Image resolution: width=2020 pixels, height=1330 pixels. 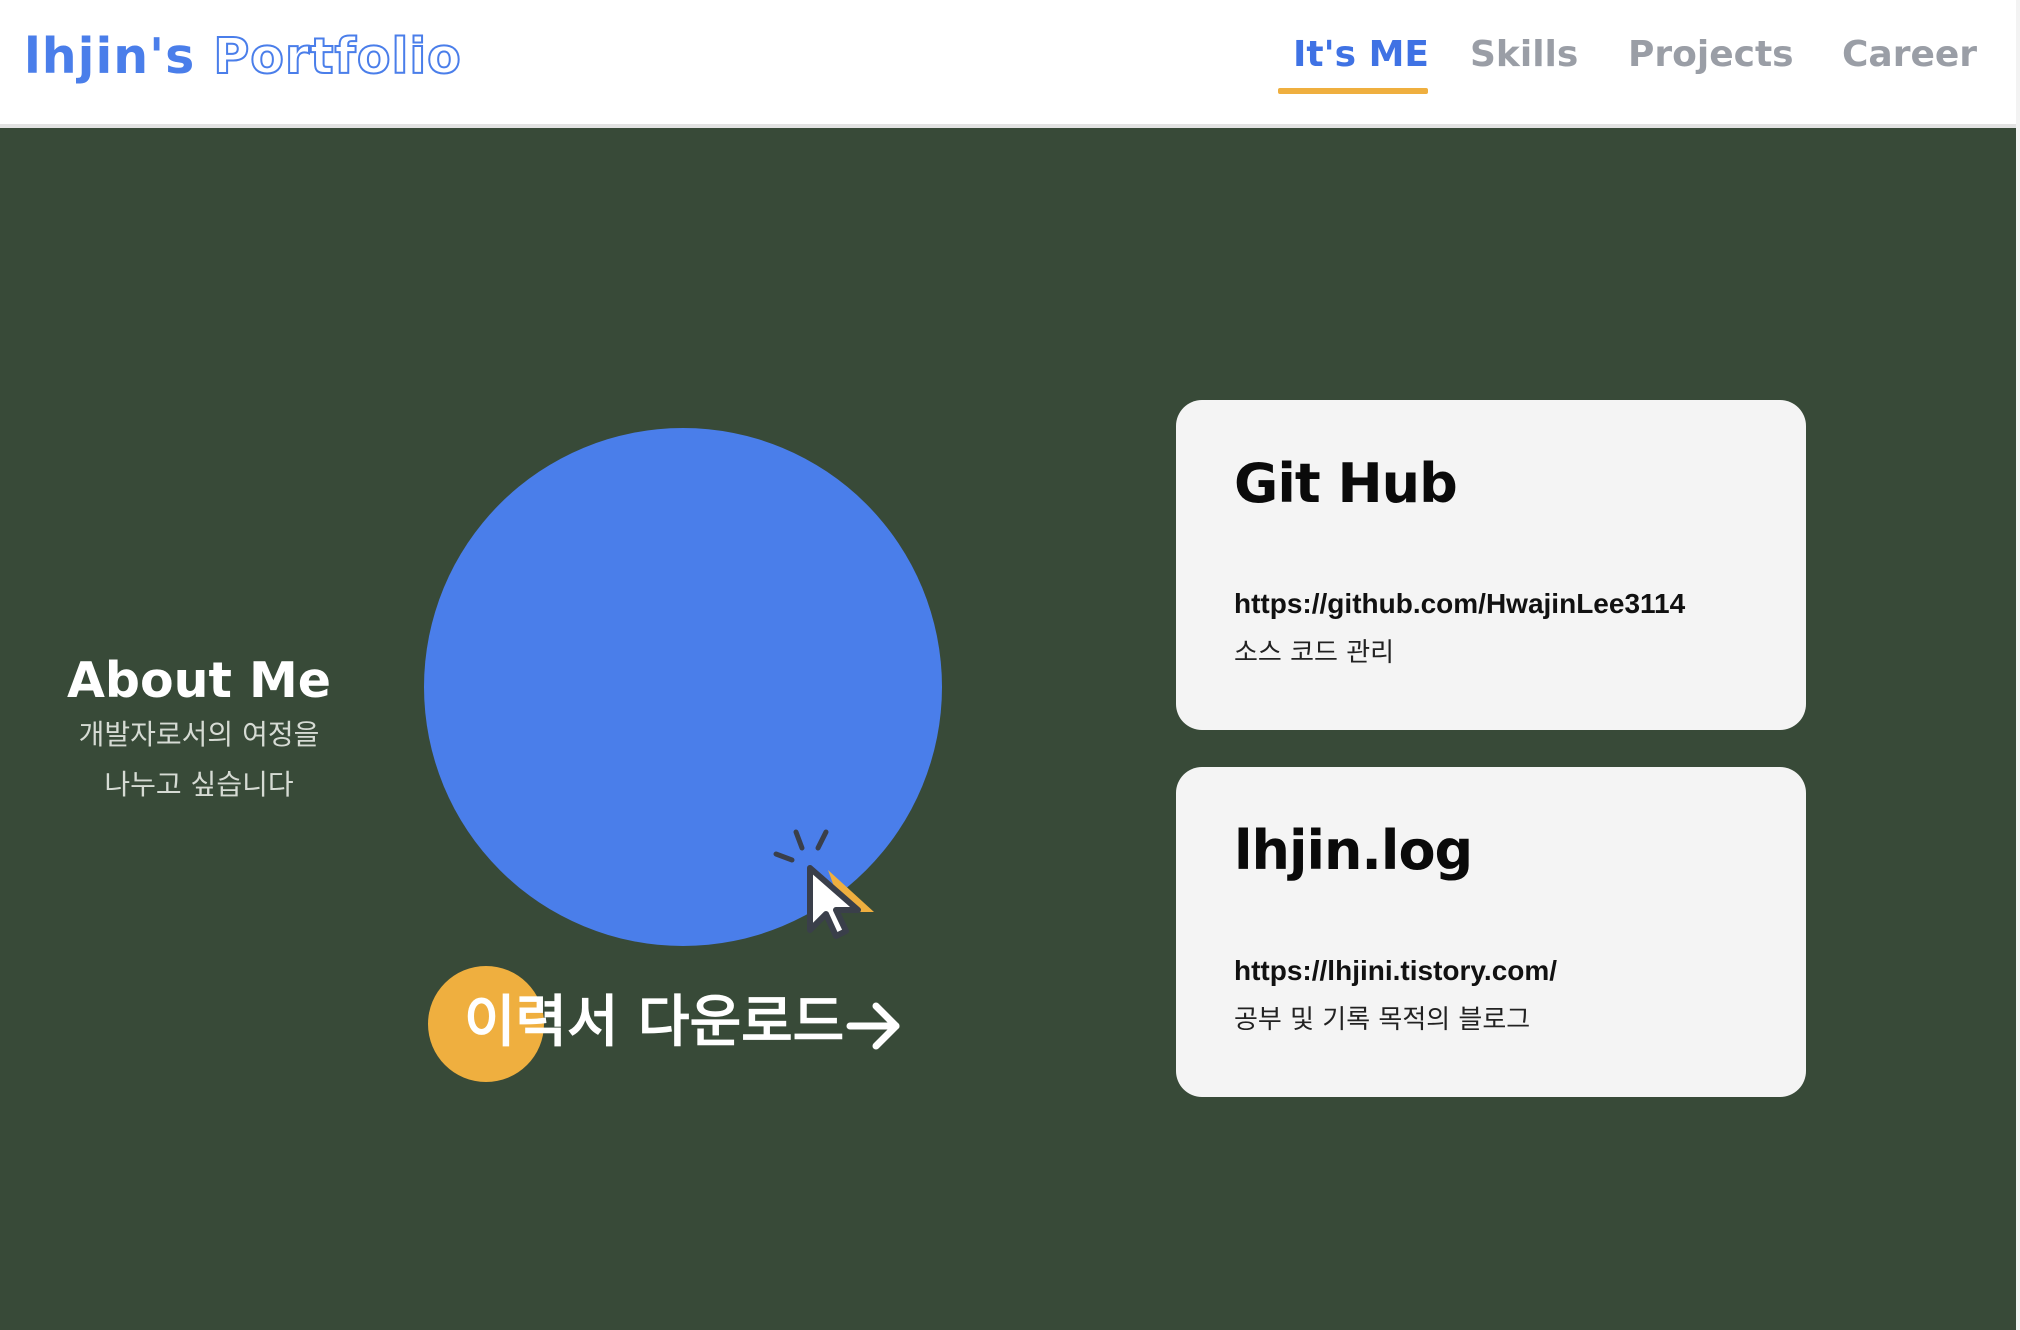 What do you see at coordinates (1346, 483) in the screenshot?
I see `card-title: Git Hub` at bounding box center [1346, 483].